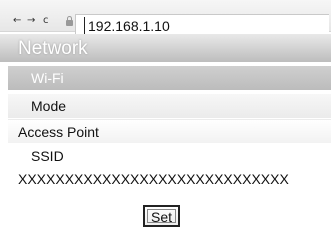 This screenshot has height=249, width=331. Describe the element at coordinates (129, 26) in the screenshot. I see `url-text: 192.168.1.10` at that location.